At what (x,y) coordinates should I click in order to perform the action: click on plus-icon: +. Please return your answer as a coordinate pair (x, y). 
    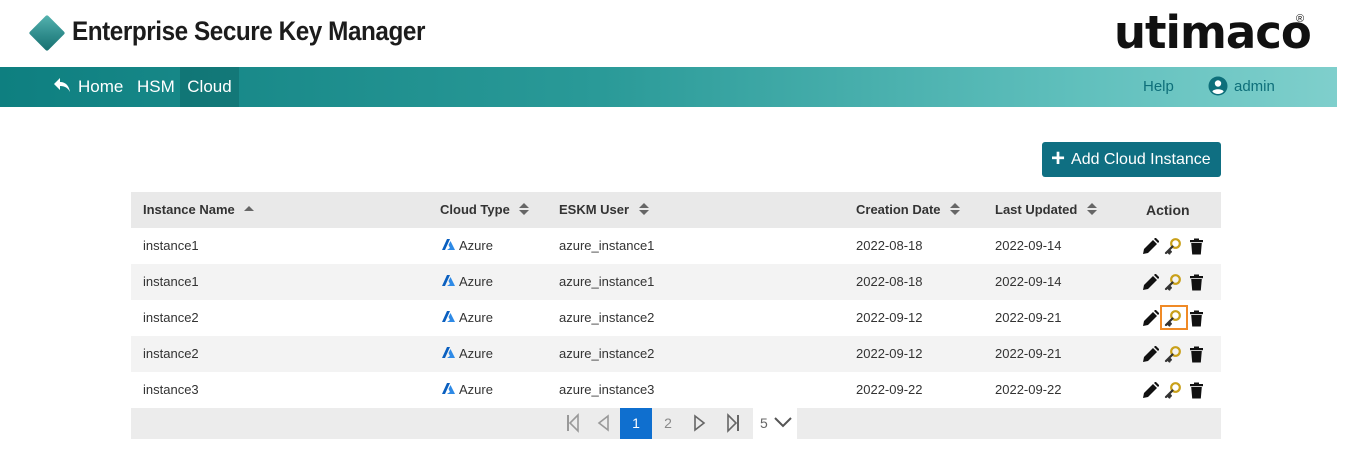
    Looking at the image, I should click on (1058, 158).